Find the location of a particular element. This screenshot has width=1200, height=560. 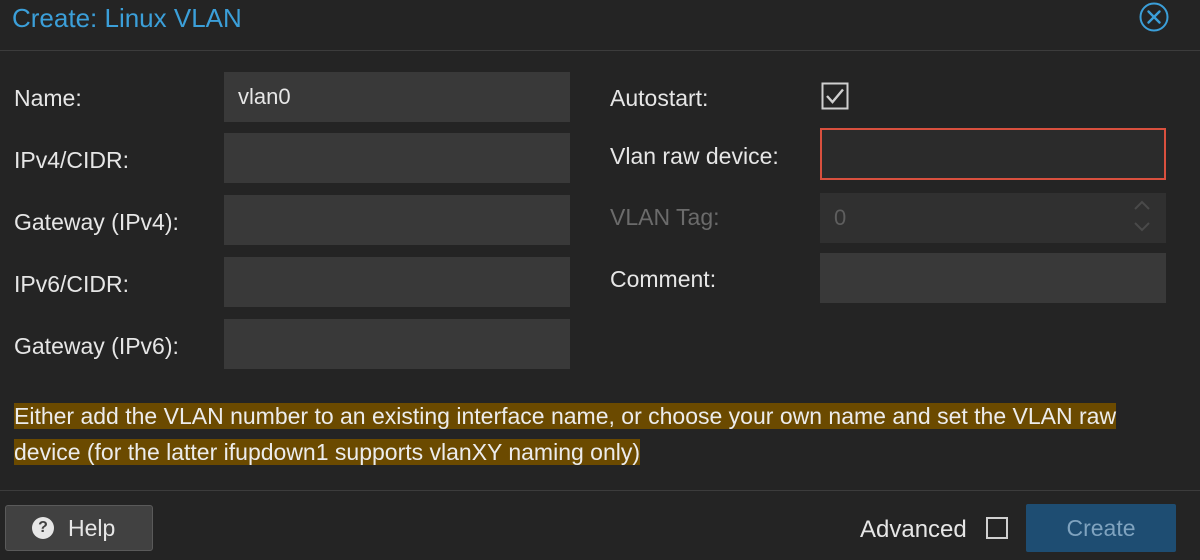

comment-label: Comment: is located at coordinates (663, 279).